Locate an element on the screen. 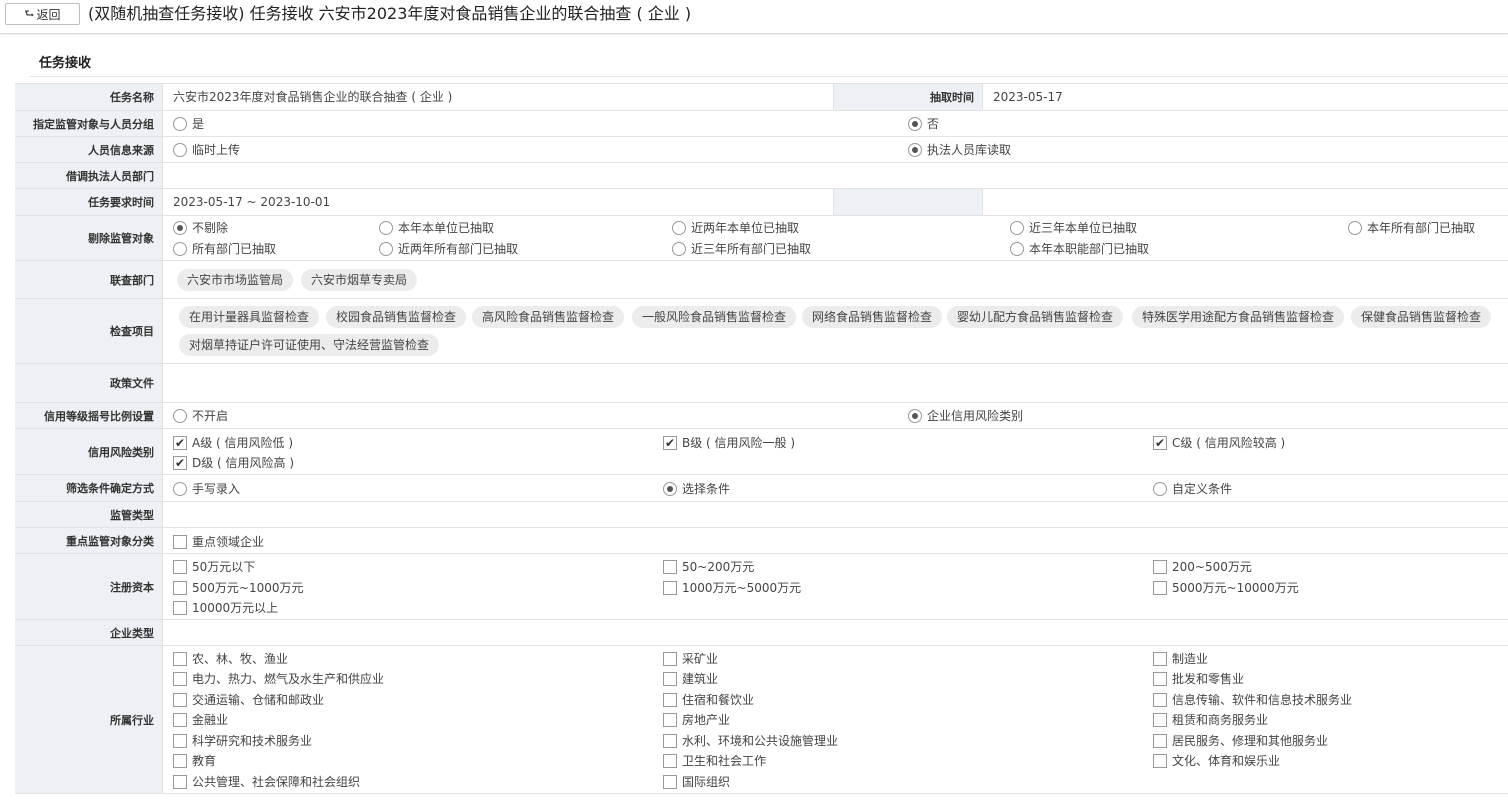 This screenshot has height=807, width=1508. capital-option: 500万元~1000万元 is located at coordinates (238, 588).